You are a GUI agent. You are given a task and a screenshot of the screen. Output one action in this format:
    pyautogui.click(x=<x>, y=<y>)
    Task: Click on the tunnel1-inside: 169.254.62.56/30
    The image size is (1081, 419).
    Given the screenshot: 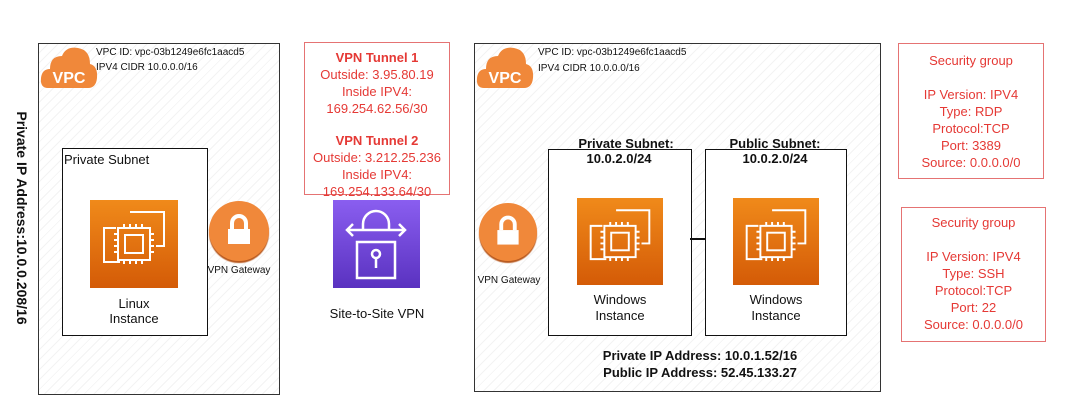 What is the action you would take?
    pyautogui.click(x=377, y=108)
    